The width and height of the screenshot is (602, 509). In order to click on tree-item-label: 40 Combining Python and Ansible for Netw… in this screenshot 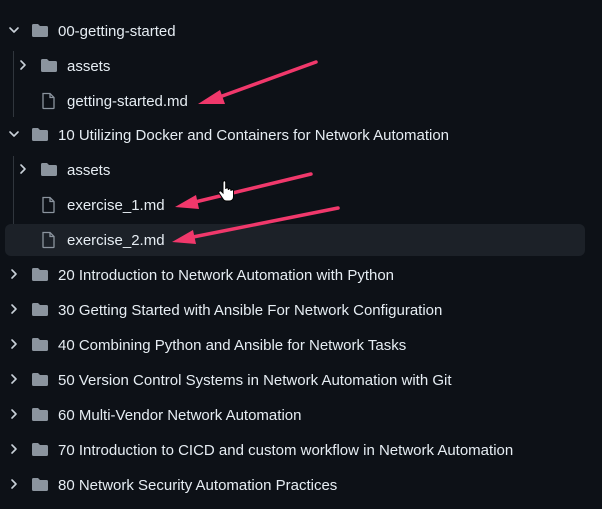, I will do `click(232, 345)`.